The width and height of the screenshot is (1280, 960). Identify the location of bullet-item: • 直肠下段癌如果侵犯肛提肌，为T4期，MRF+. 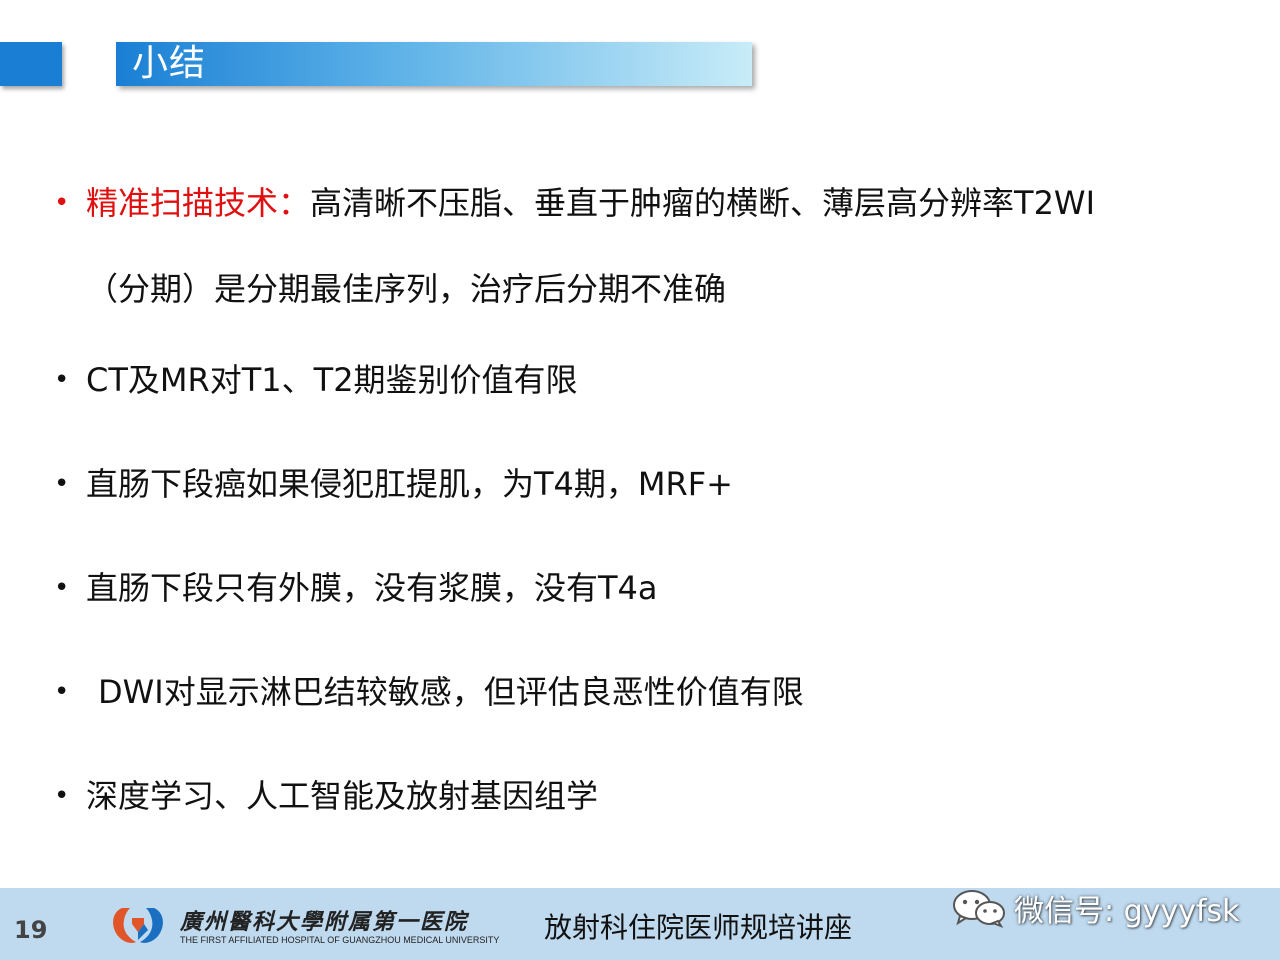
(648, 484).